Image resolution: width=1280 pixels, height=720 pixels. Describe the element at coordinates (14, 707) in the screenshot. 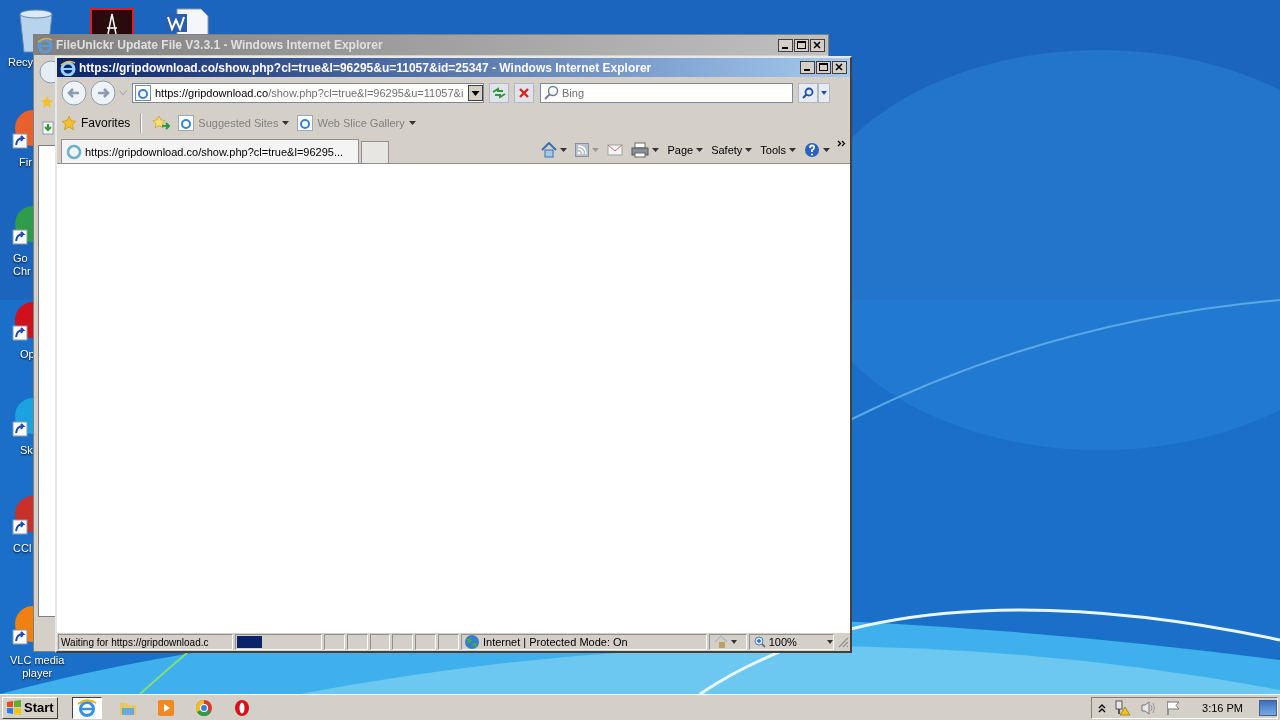

I see `windows-logo-icon` at that location.